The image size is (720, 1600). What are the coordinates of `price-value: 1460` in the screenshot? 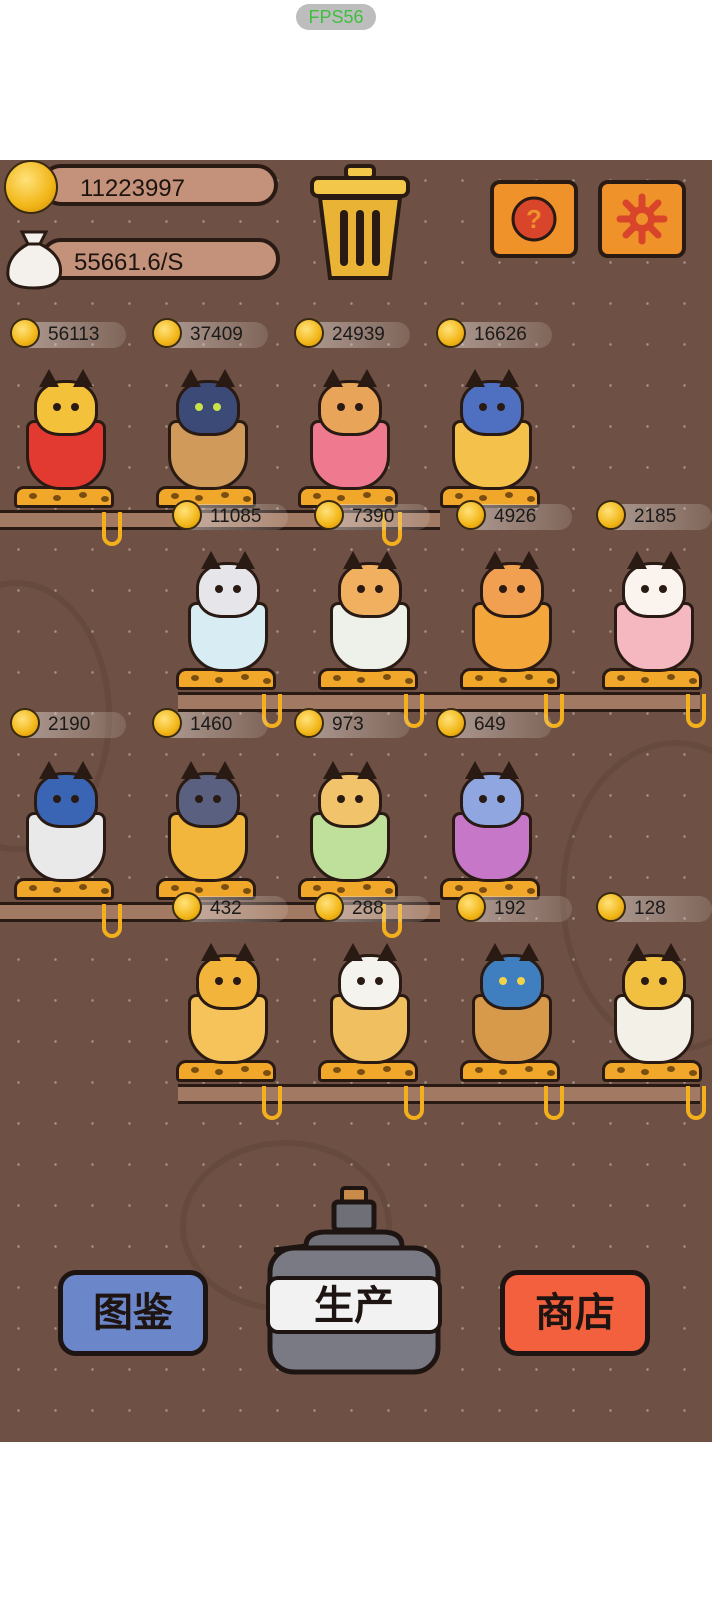 It's located at (211, 724).